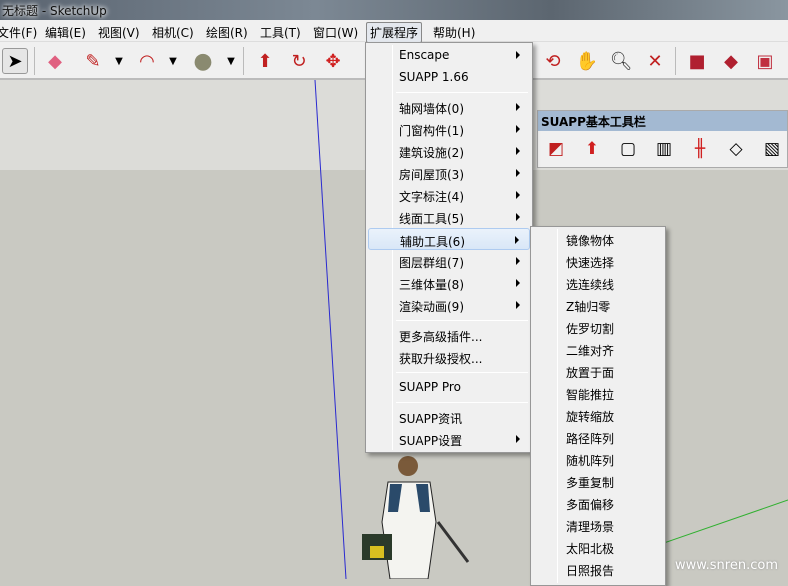 This screenshot has height=586, width=788. What do you see at coordinates (431, 441) in the screenshot?
I see `menu-item-label: SUAPP设置` at bounding box center [431, 441].